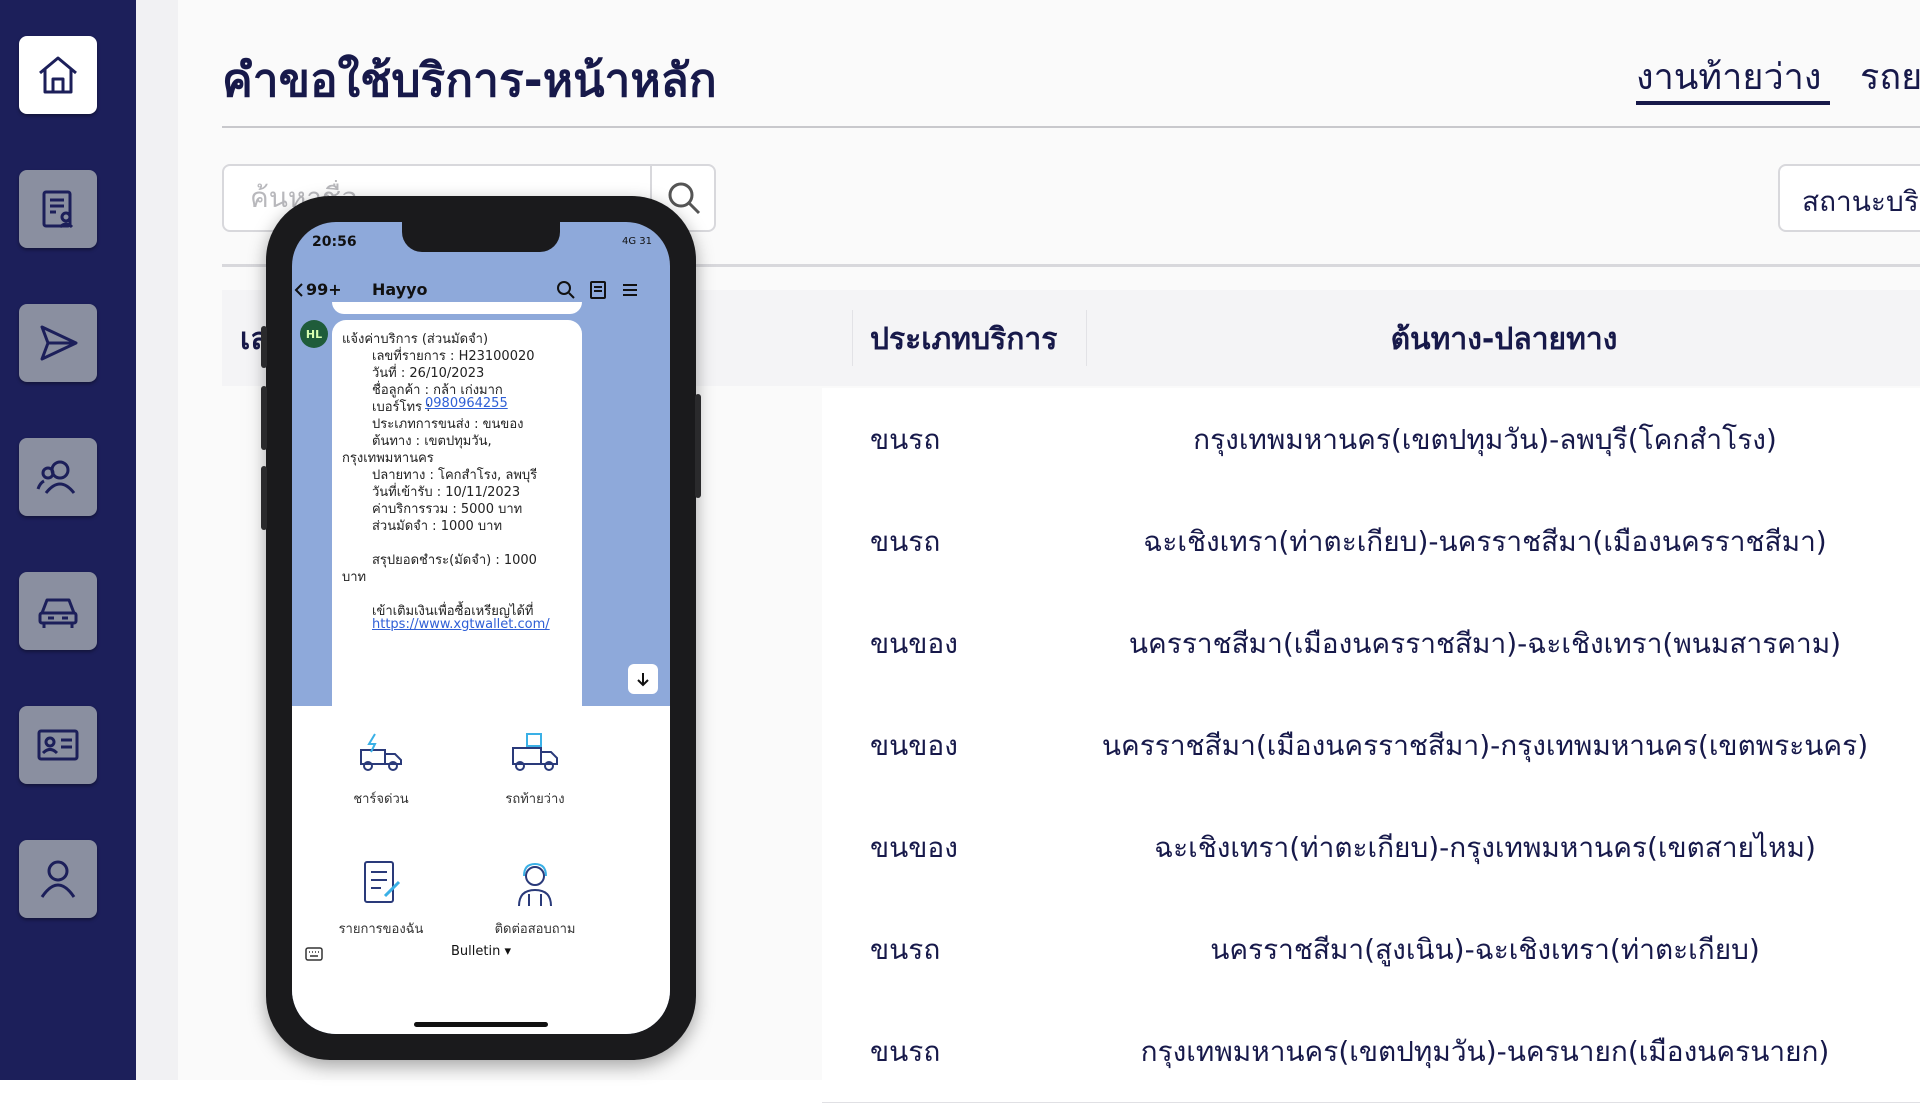 This screenshot has width=1920, height=1103. What do you see at coordinates (1733, 103) in the screenshot?
I see `active-tab-underline` at bounding box center [1733, 103].